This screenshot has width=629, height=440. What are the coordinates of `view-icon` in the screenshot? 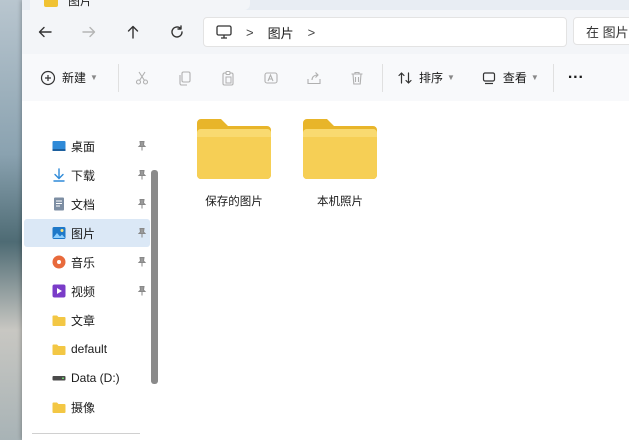 It's located at (488, 77).